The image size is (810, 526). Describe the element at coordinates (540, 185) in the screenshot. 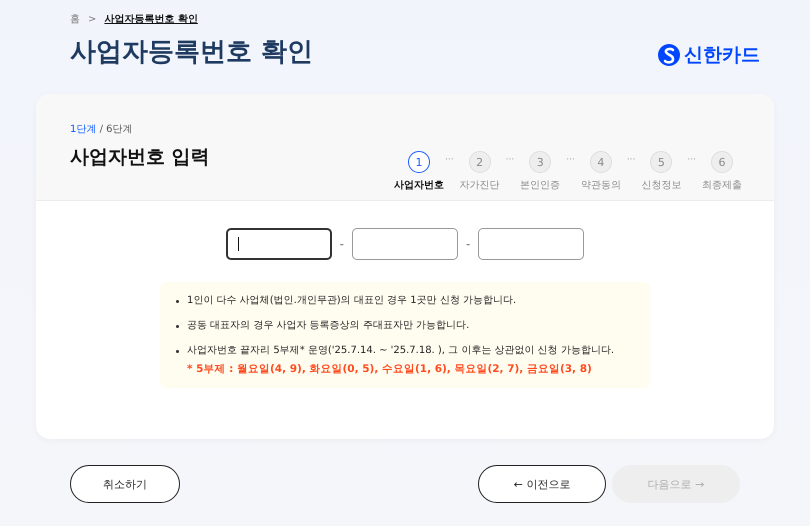

I see `step-label: 본인인증` at that location.